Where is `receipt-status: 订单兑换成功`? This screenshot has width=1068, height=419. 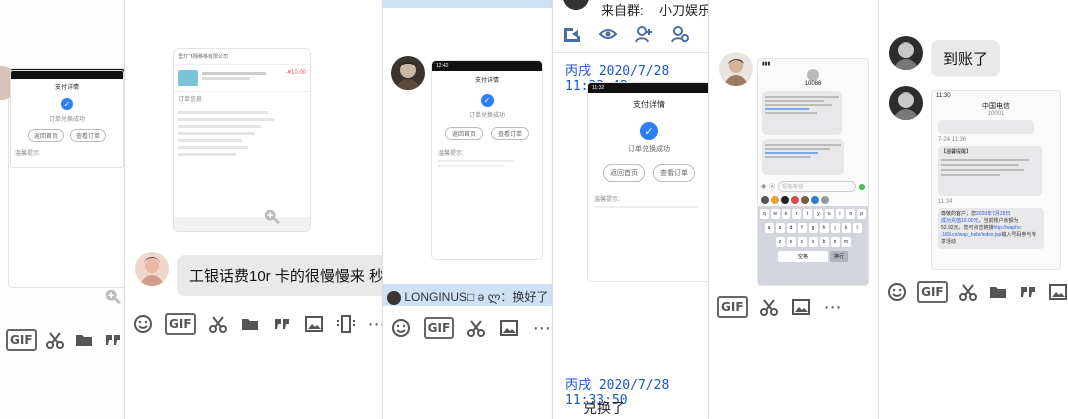
receipt-status: 订单兑换成功 is located at coordinates (66, 120).